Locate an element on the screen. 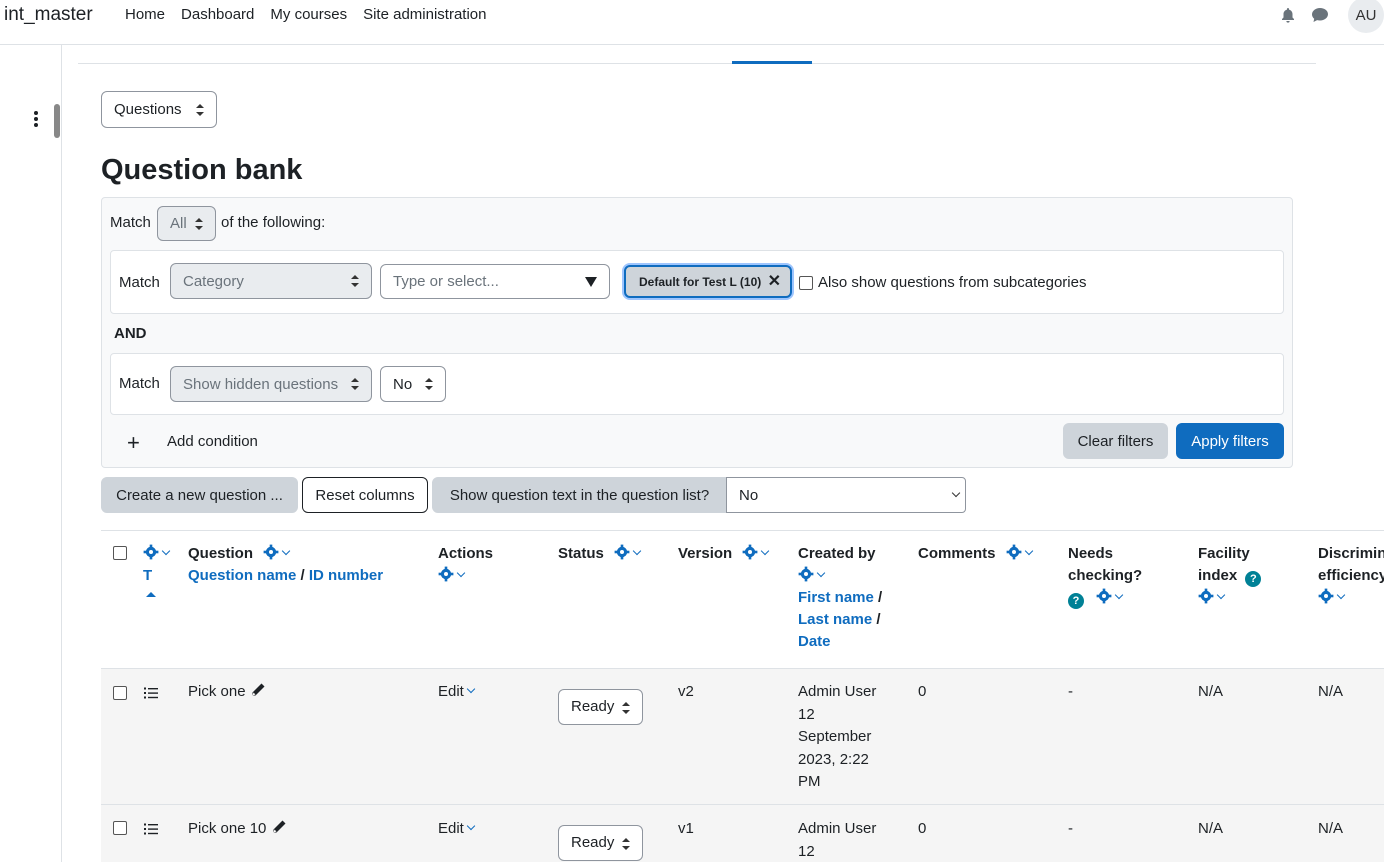  creator-line: Admin User is located at coordinates (837, 691).